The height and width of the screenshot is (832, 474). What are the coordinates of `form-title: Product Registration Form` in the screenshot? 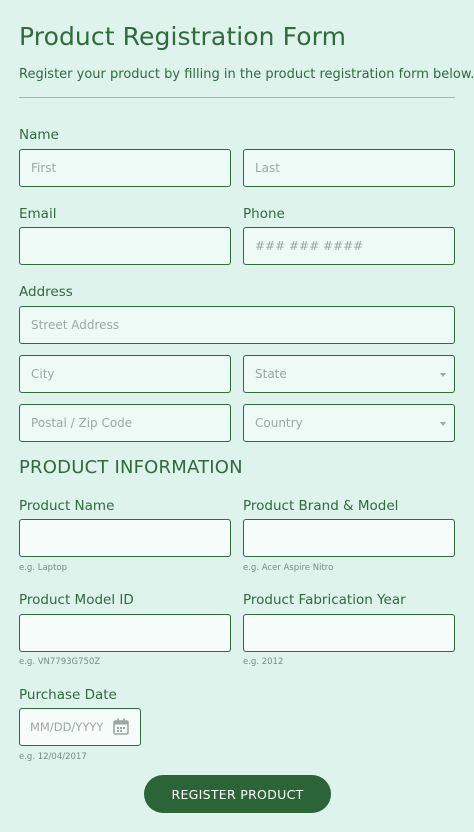 It's located at (183, 36).